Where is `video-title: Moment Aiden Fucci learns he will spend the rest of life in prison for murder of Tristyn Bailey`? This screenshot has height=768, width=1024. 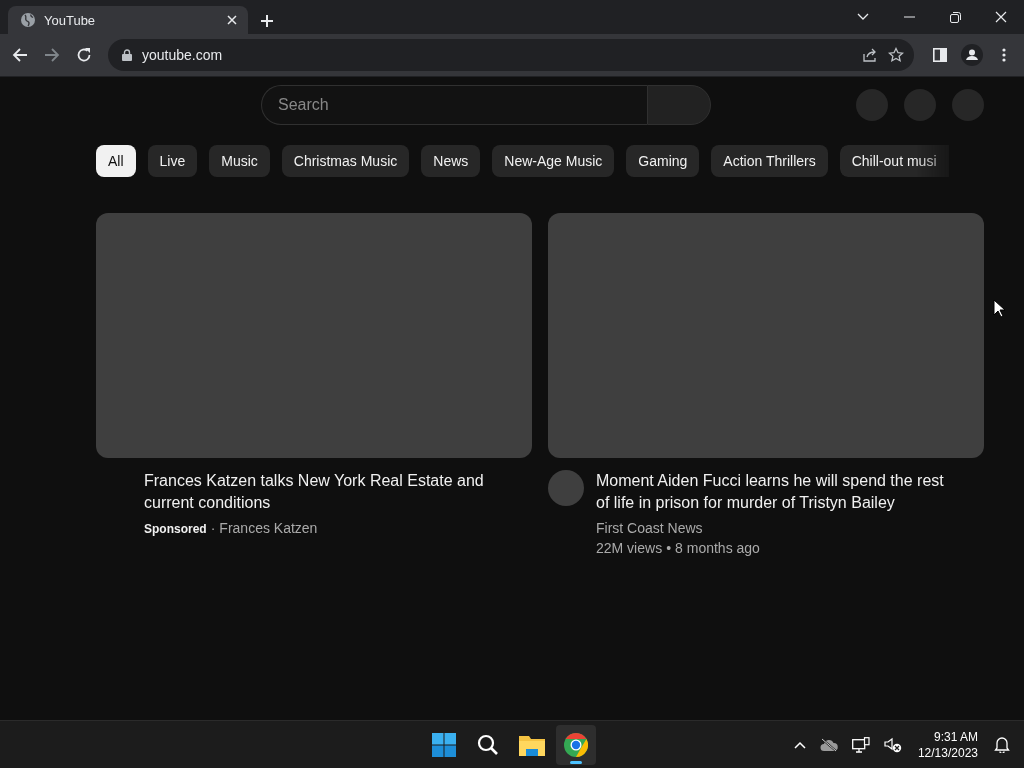
video-title: Moment Aiden Fucci learns he will spend the rest of life in prison for murder of Tristyn Bailey is located at coordinates (778, 492).